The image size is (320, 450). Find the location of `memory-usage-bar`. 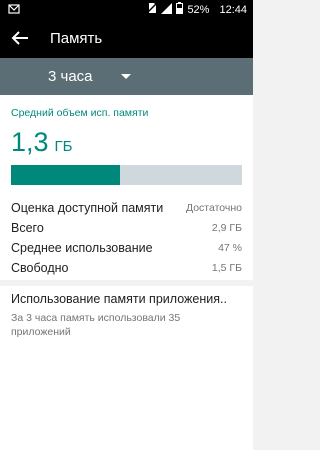

memory-usage-bar is located at coordinates (126, 175).